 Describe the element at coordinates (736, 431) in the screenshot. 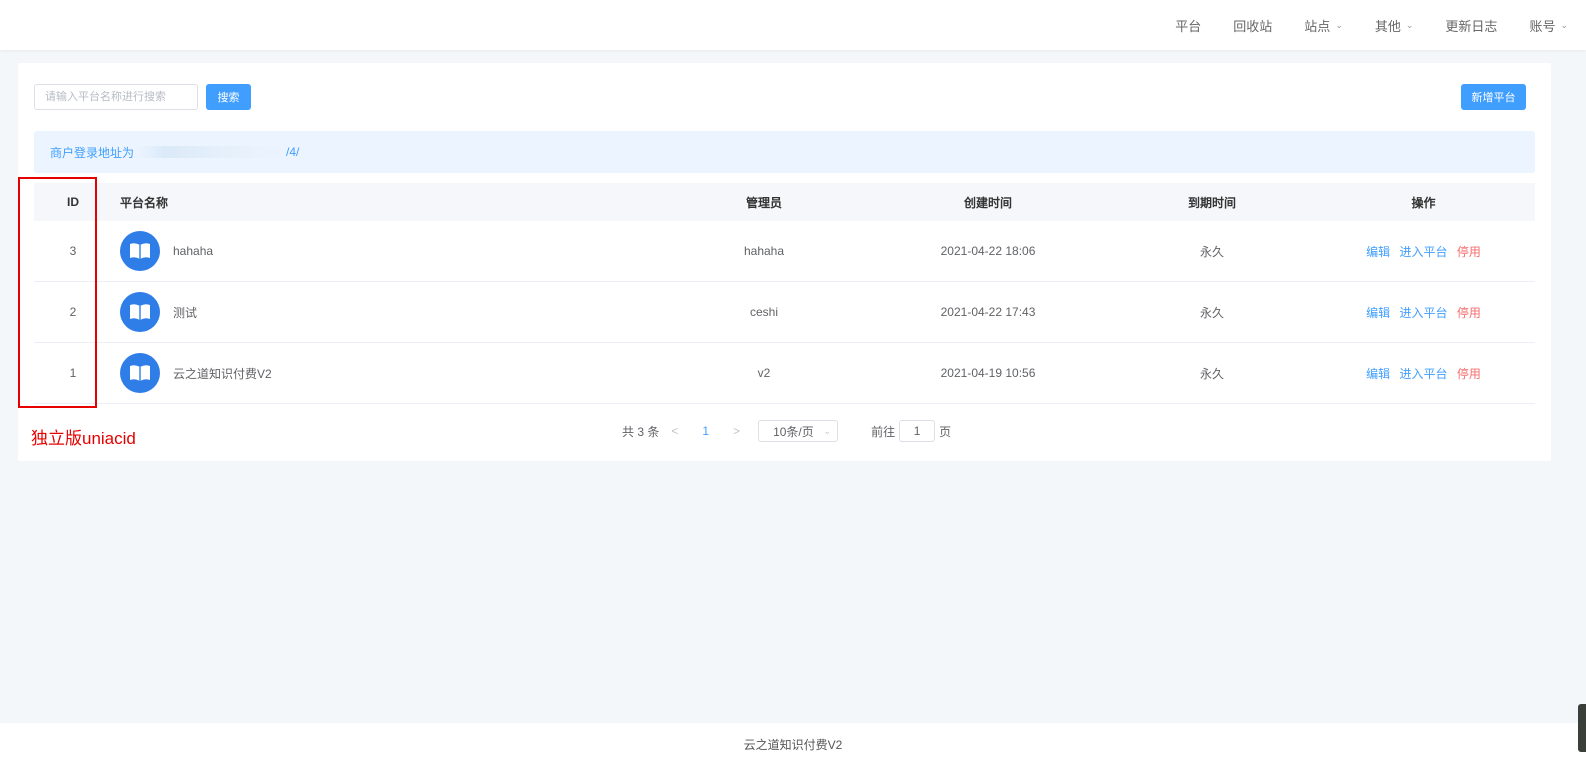

I see `next-page-icon: >` at that location.